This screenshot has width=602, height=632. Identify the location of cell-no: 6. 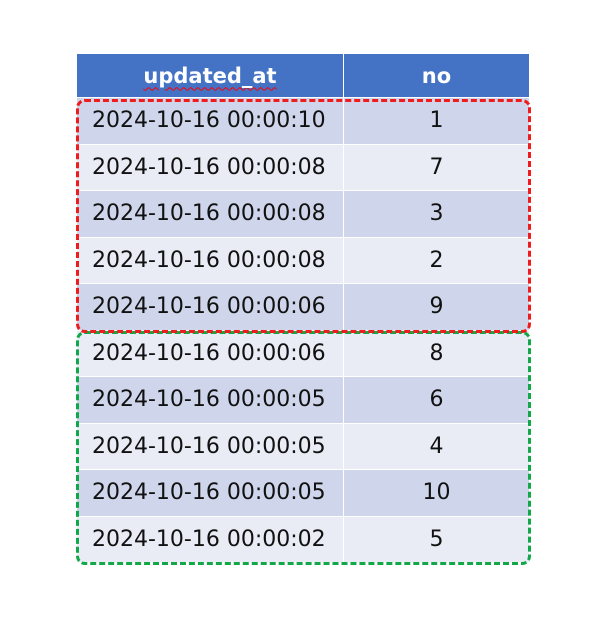
(436, 400).